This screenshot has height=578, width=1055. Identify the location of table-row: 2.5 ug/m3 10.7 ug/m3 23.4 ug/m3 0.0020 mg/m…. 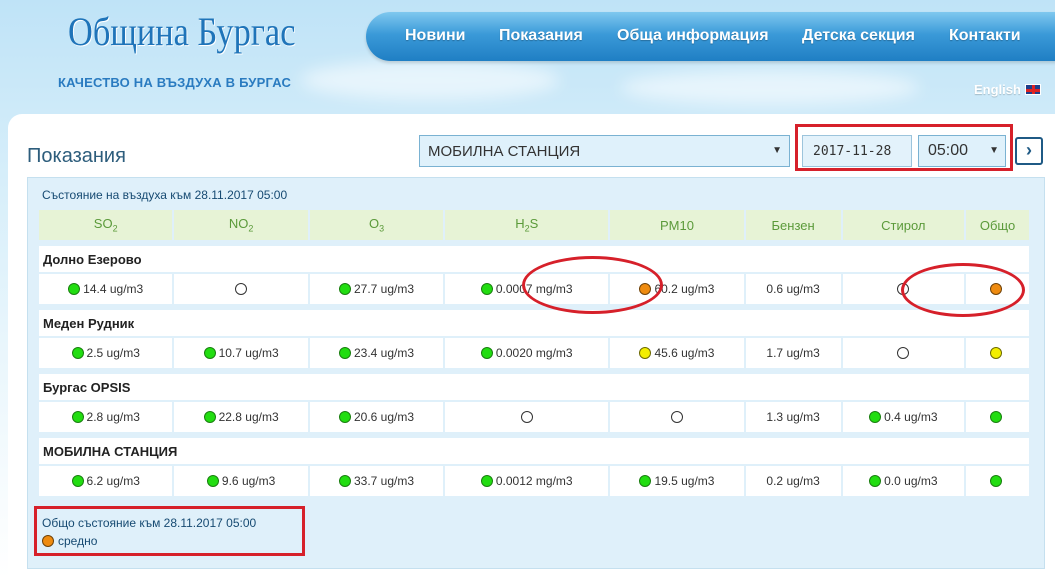
(534, 353).